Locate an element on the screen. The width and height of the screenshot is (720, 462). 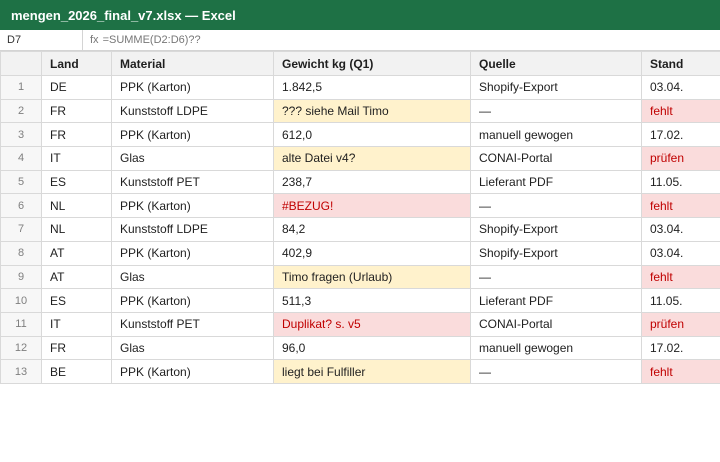
cell-land: BE is located at coordinates (76, 371).